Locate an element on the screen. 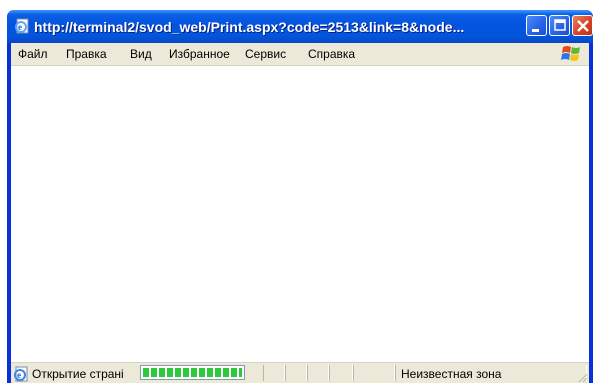 Image resolution: width=600 pixels, height=383 pixels. minimize-button is located at coordinates (536, 25).